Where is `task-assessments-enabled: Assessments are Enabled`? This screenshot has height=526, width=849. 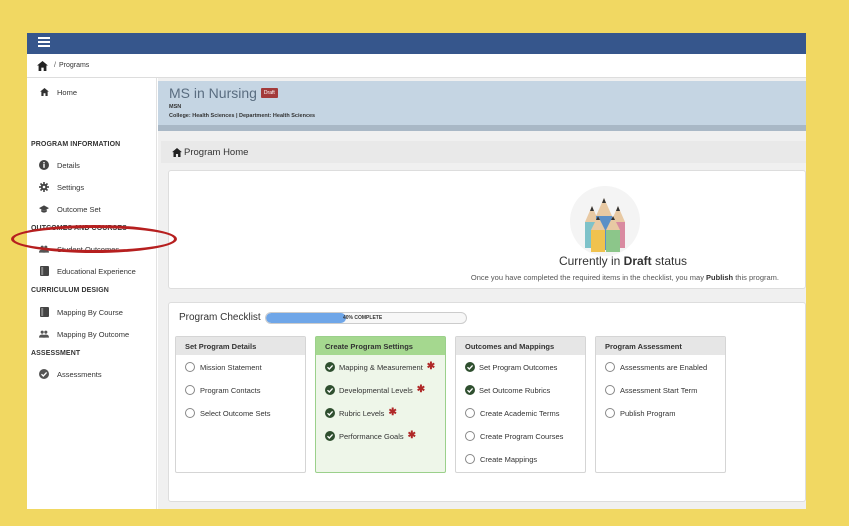
task-assessments-enabled: Assessments are Enabled is located at coordinates (656, 367).